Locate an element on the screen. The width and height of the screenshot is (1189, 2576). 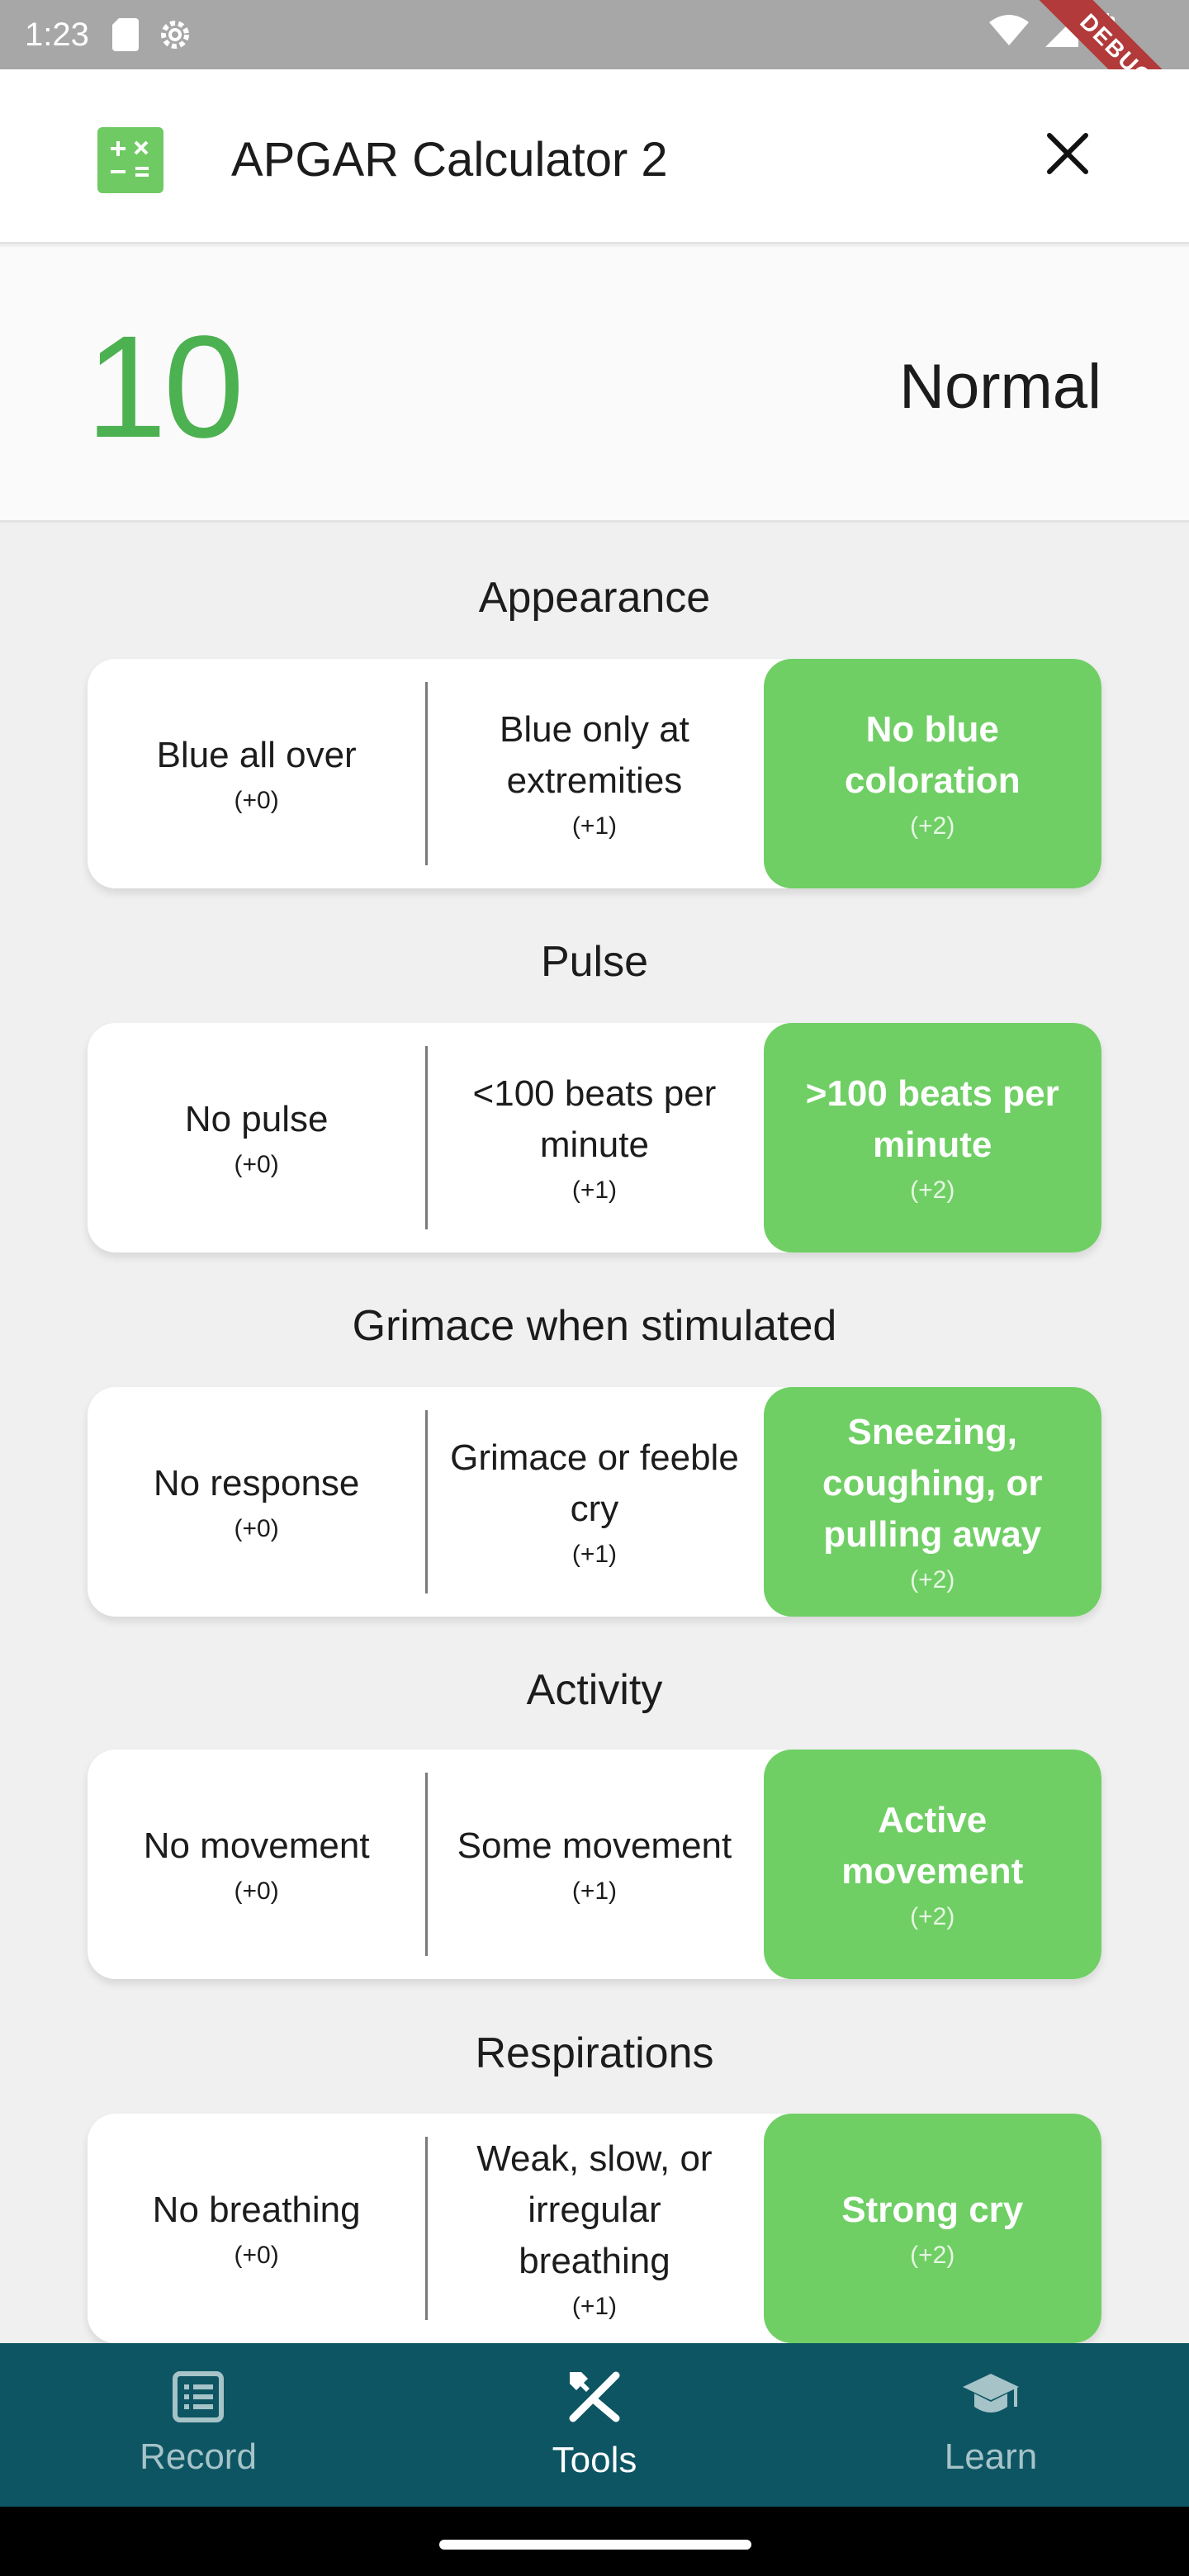
apgar-score-status: Normal is located at coordinates (1000, 387).